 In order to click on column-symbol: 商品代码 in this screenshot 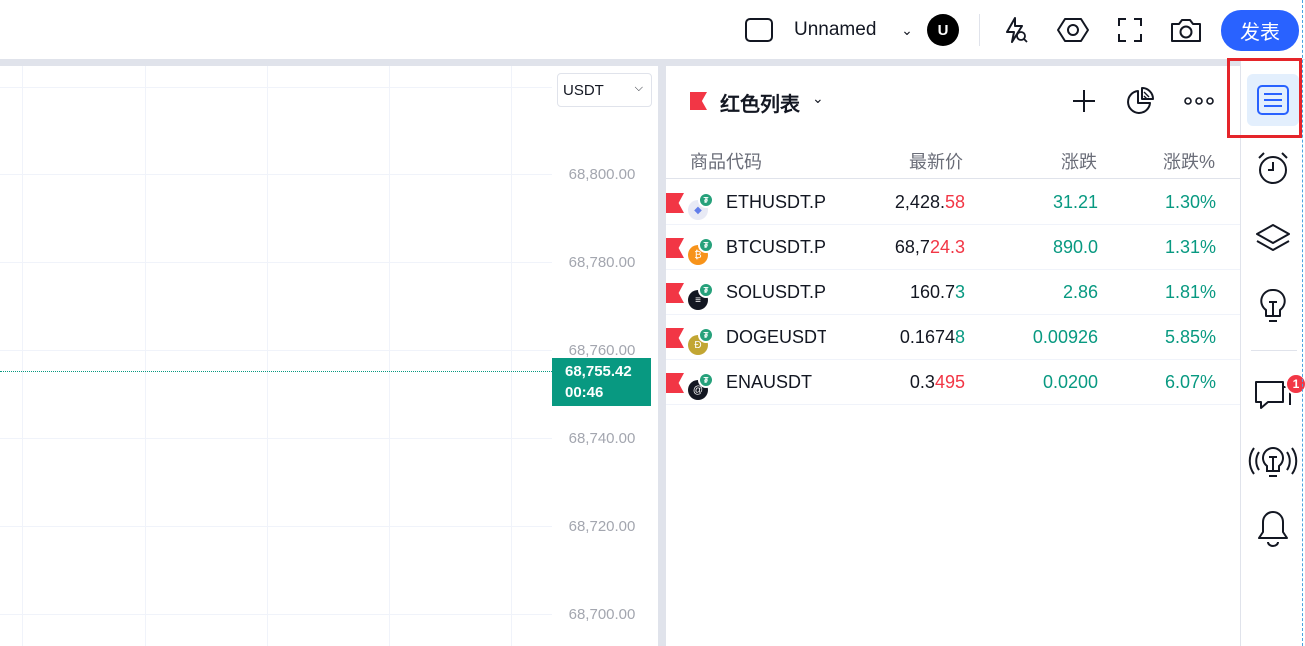, I will do `click(726, 161)`.